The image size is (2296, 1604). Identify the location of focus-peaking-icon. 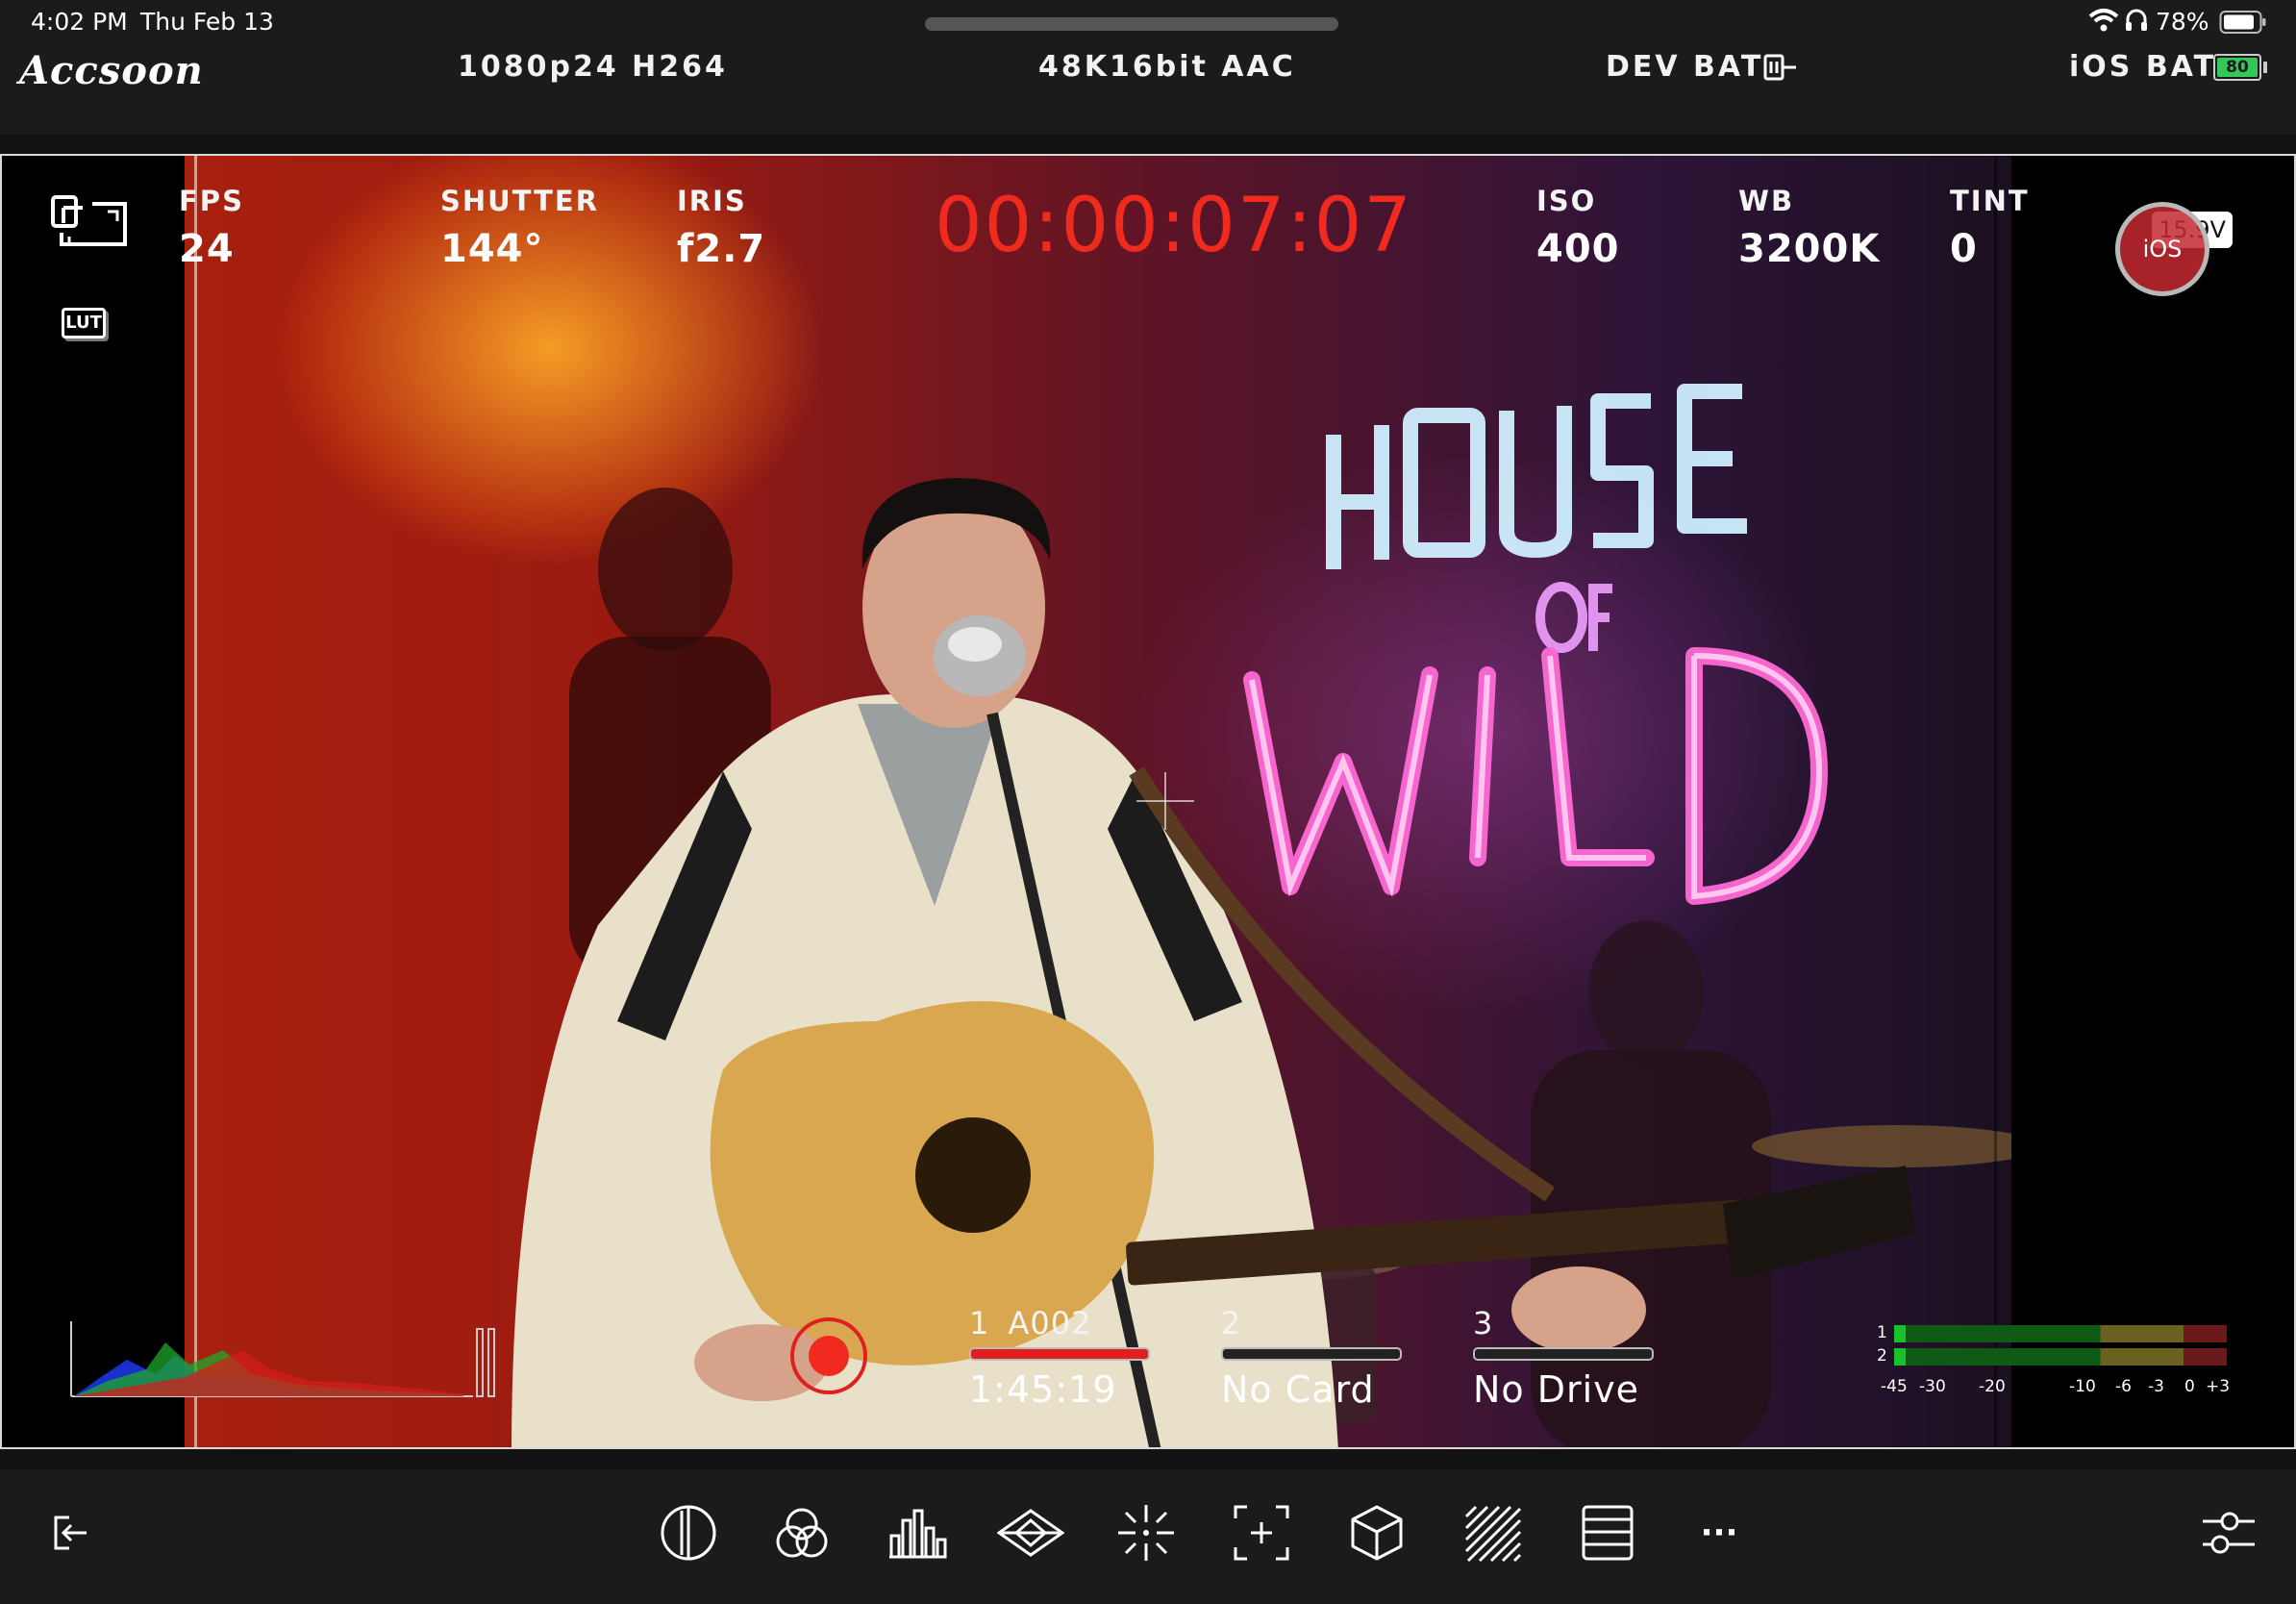
(1146, 1532).